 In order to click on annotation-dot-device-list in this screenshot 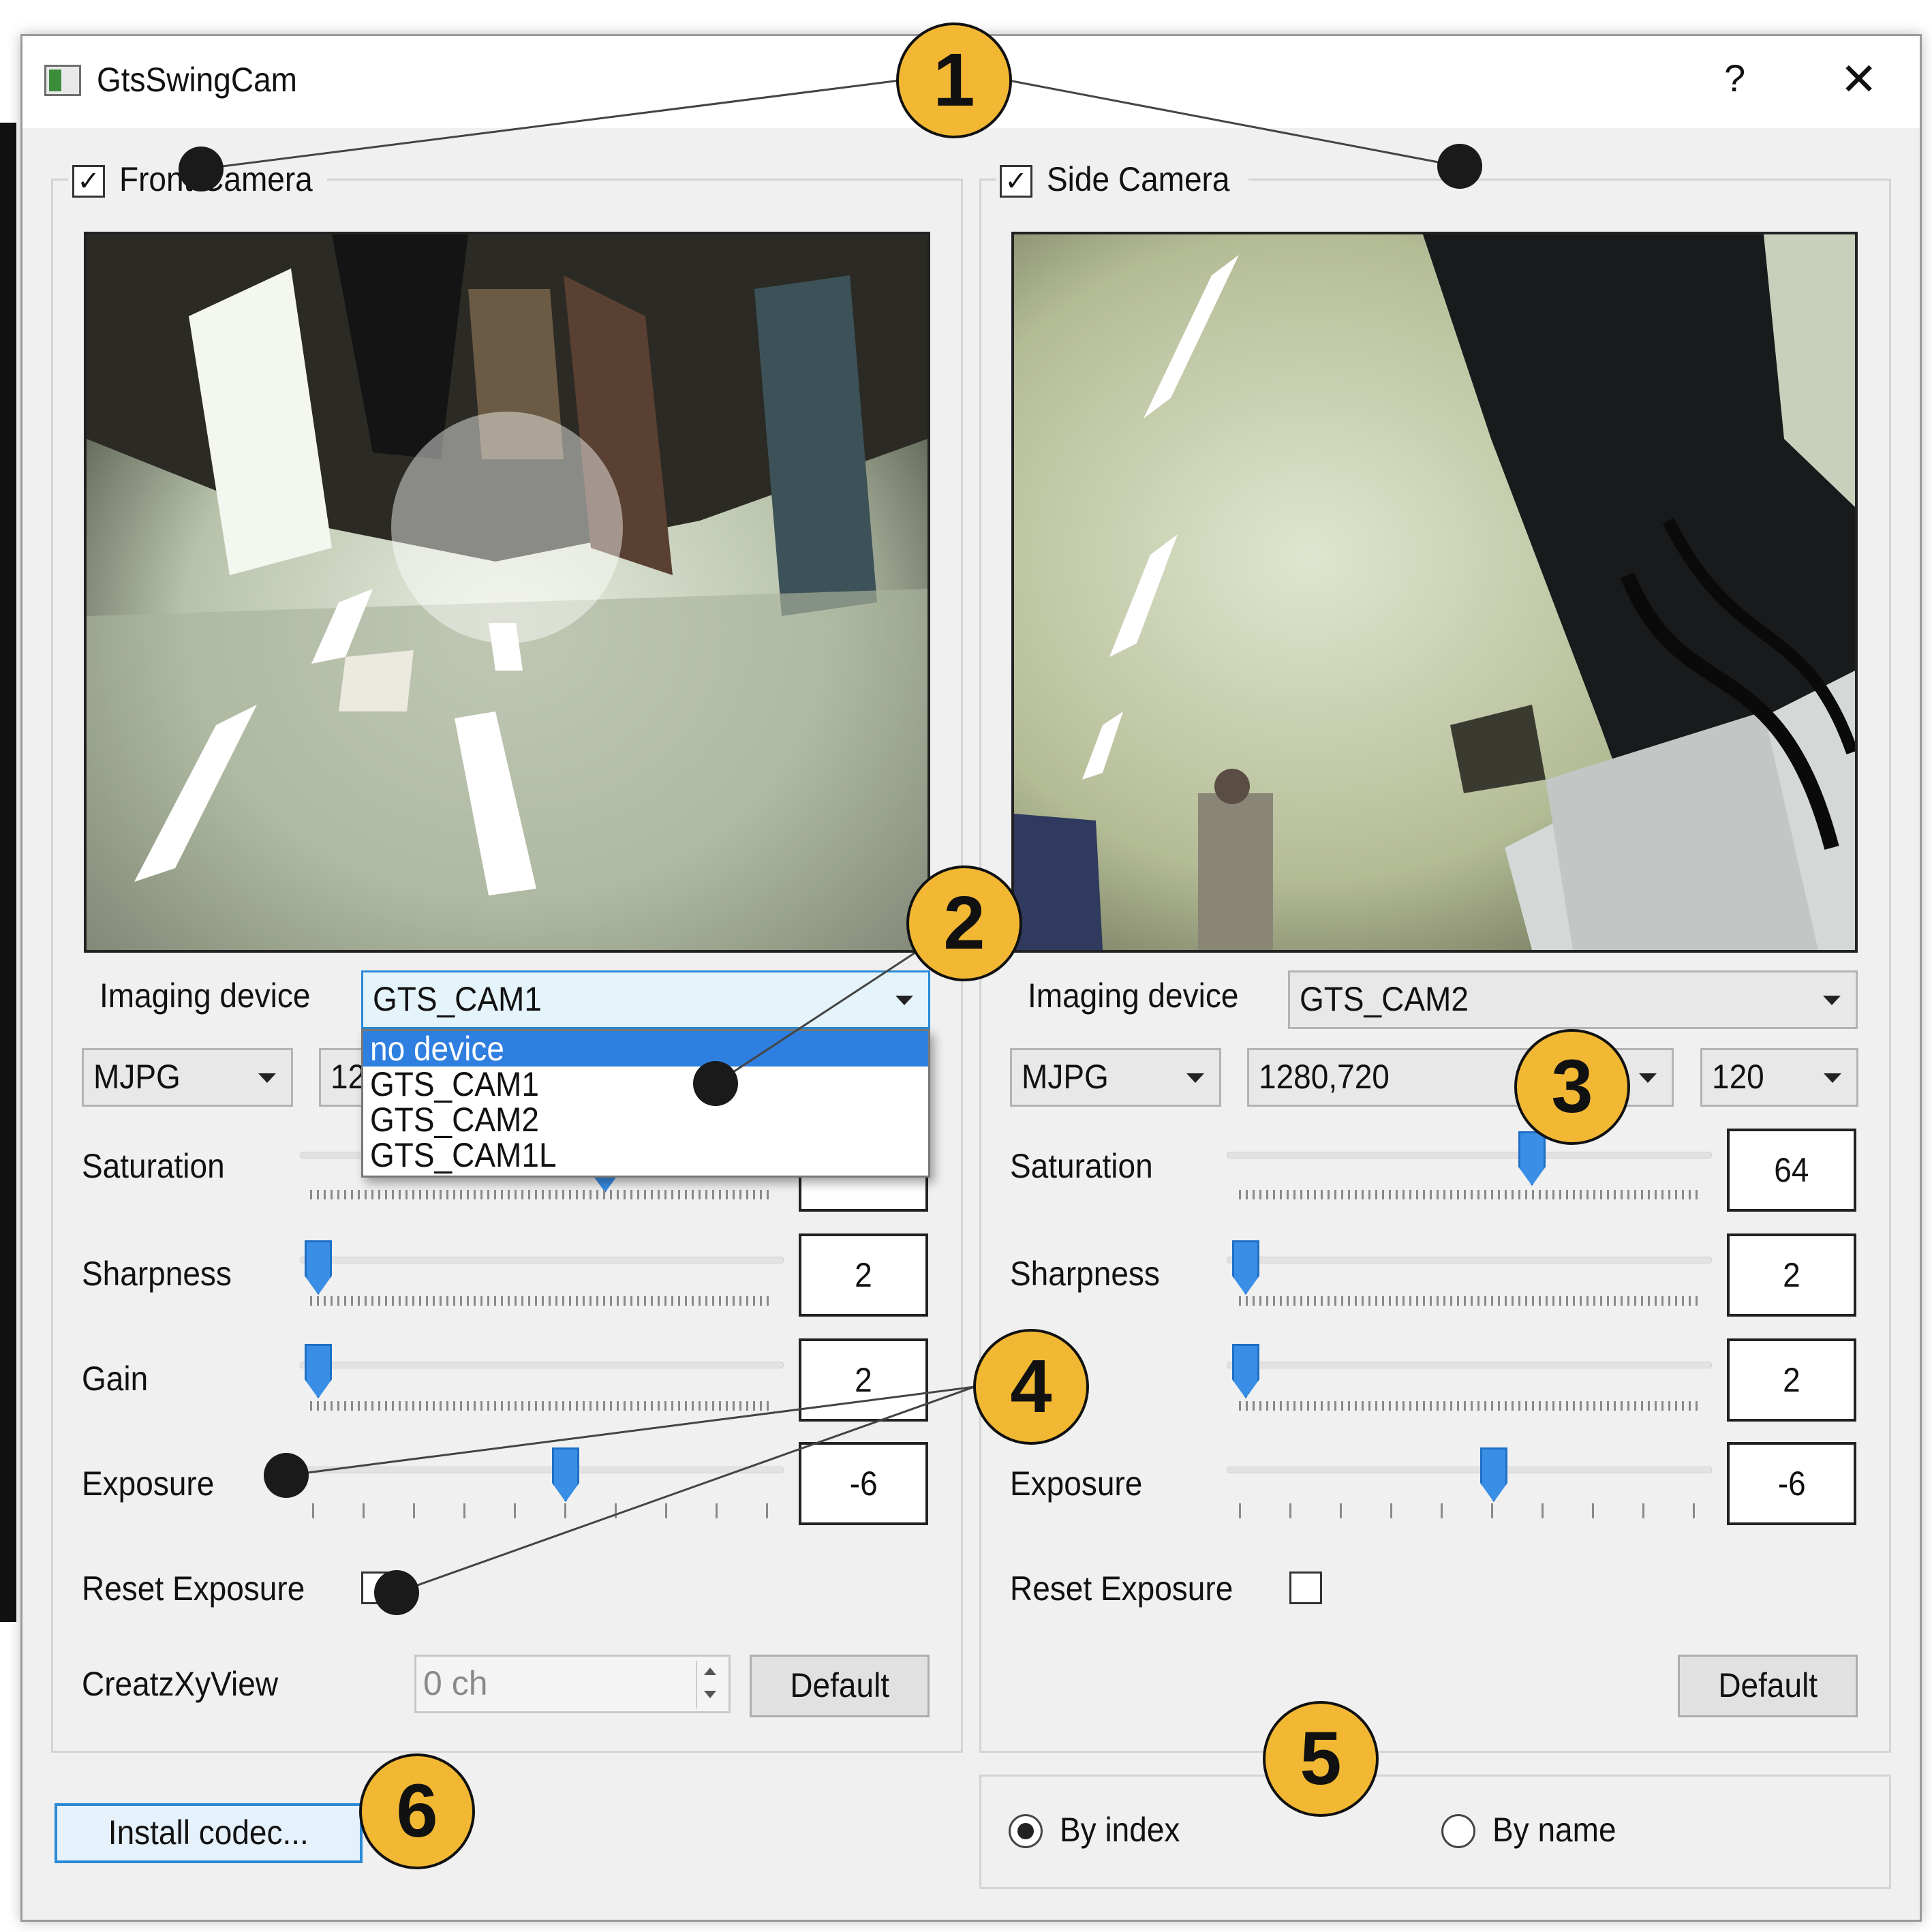, I will do `click(716, 1083)`.